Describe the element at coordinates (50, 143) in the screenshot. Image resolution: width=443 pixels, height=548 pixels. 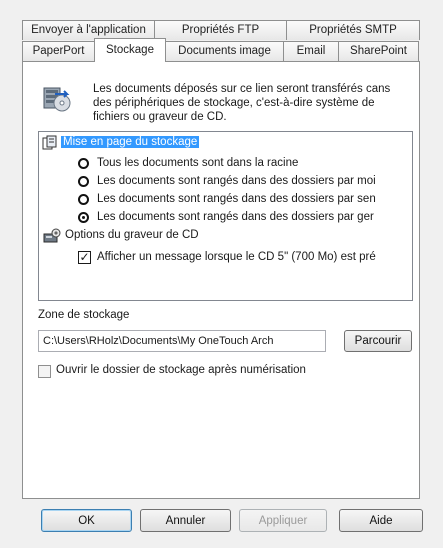
I see `layout-group-icon` at that location.